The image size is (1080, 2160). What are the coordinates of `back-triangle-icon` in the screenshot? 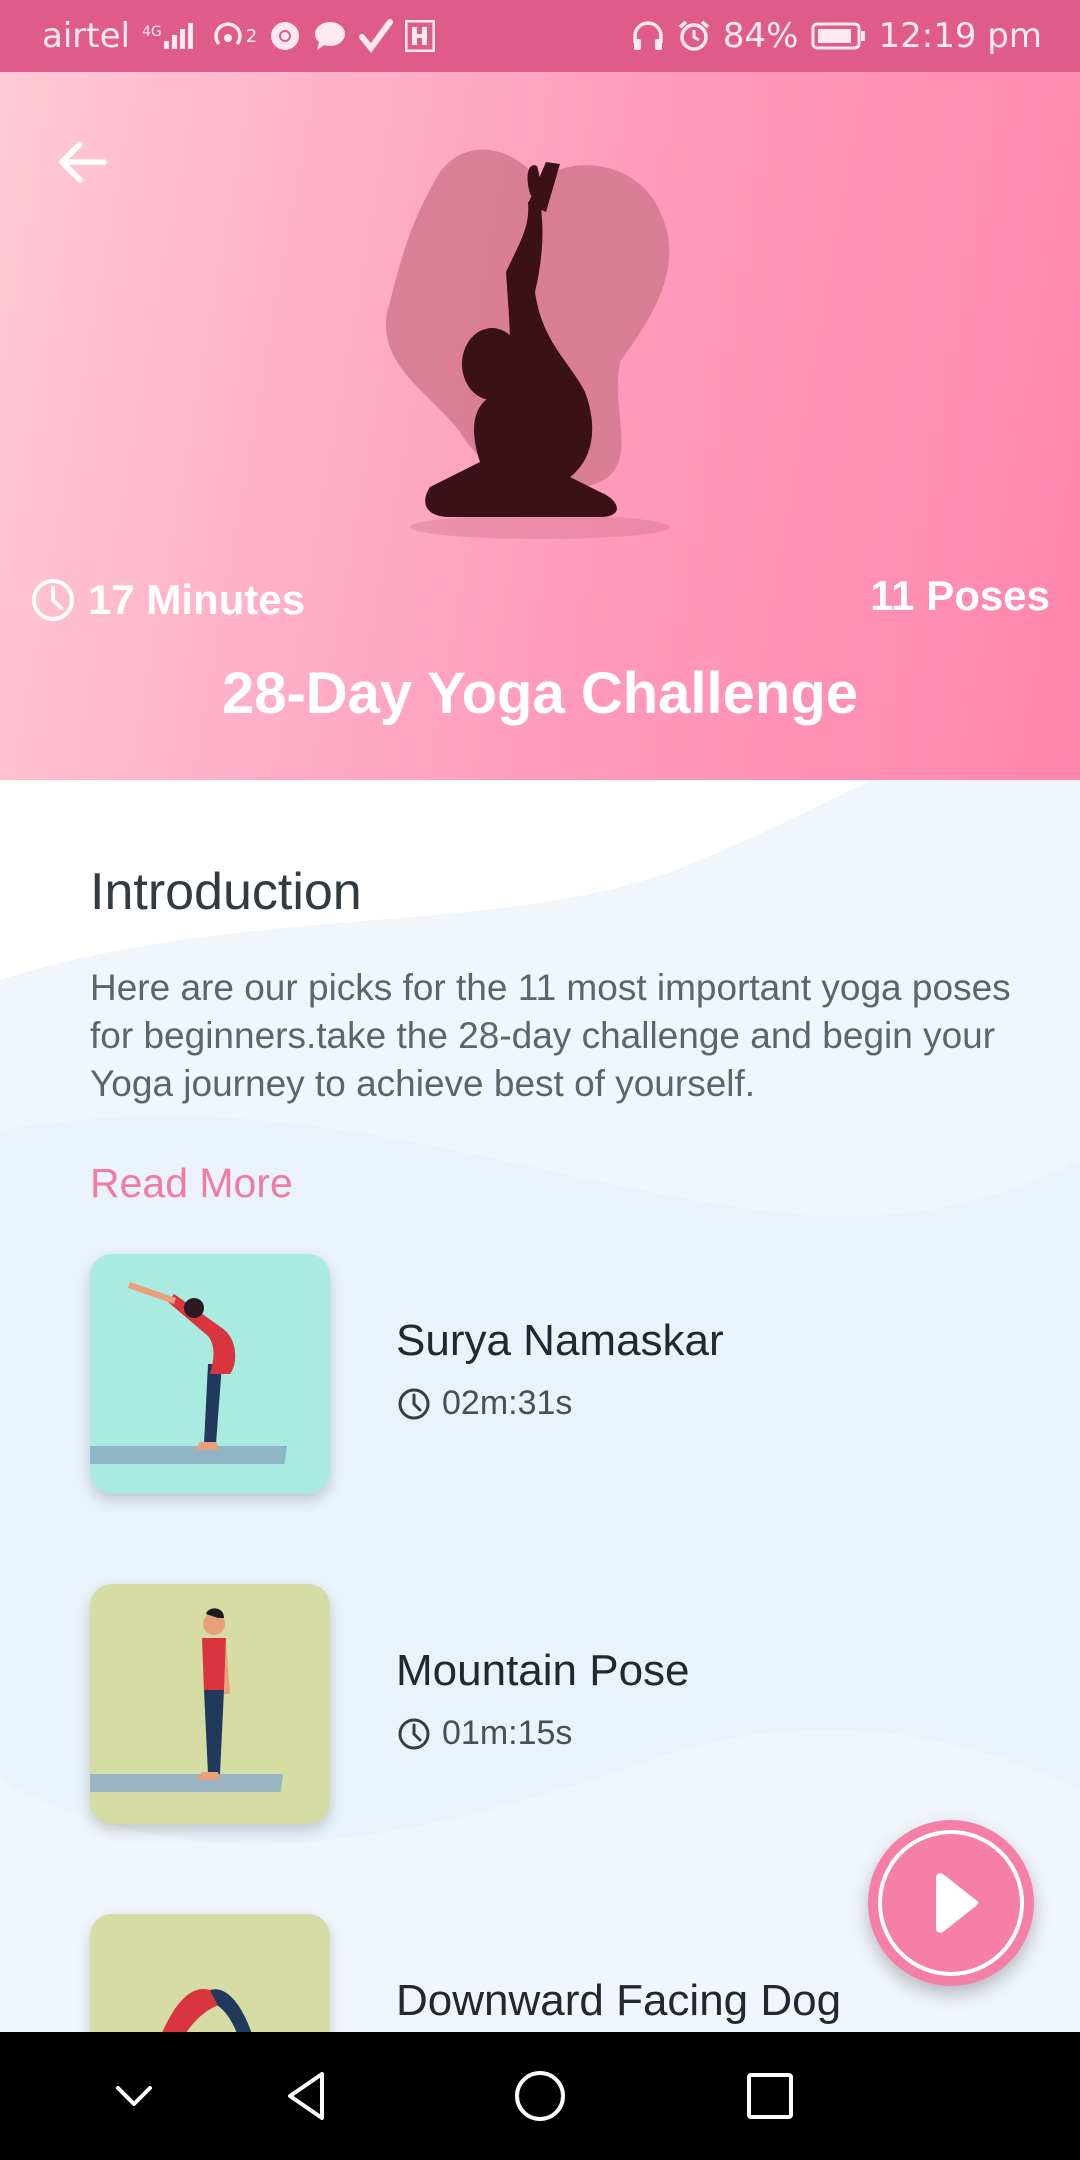 It's located at (306, 2096).